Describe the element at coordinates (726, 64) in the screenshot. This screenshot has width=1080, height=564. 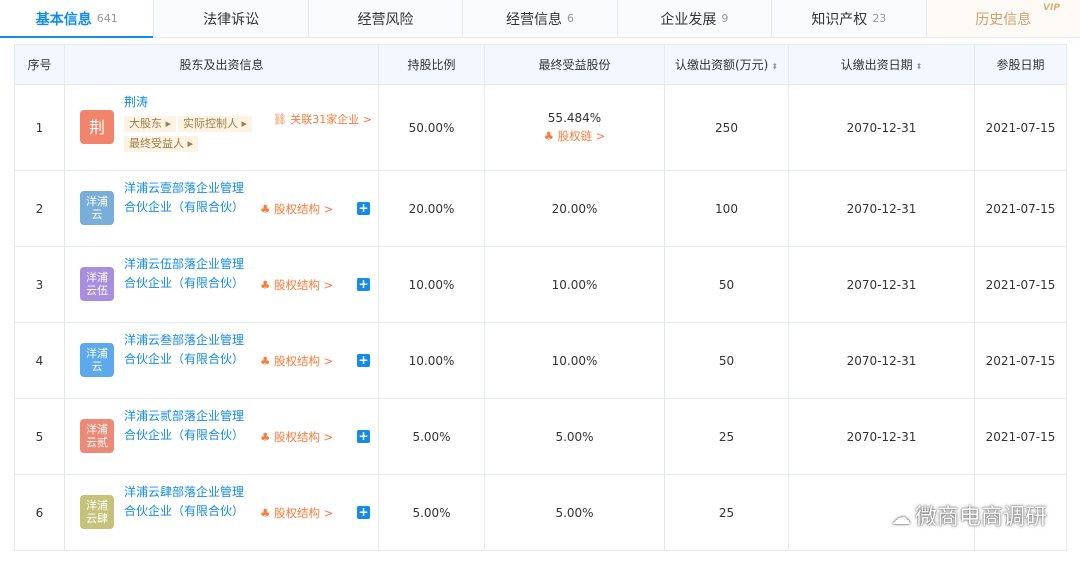
I see `col-amount-header: 认缴出资额(万元) ⬍` at that location.